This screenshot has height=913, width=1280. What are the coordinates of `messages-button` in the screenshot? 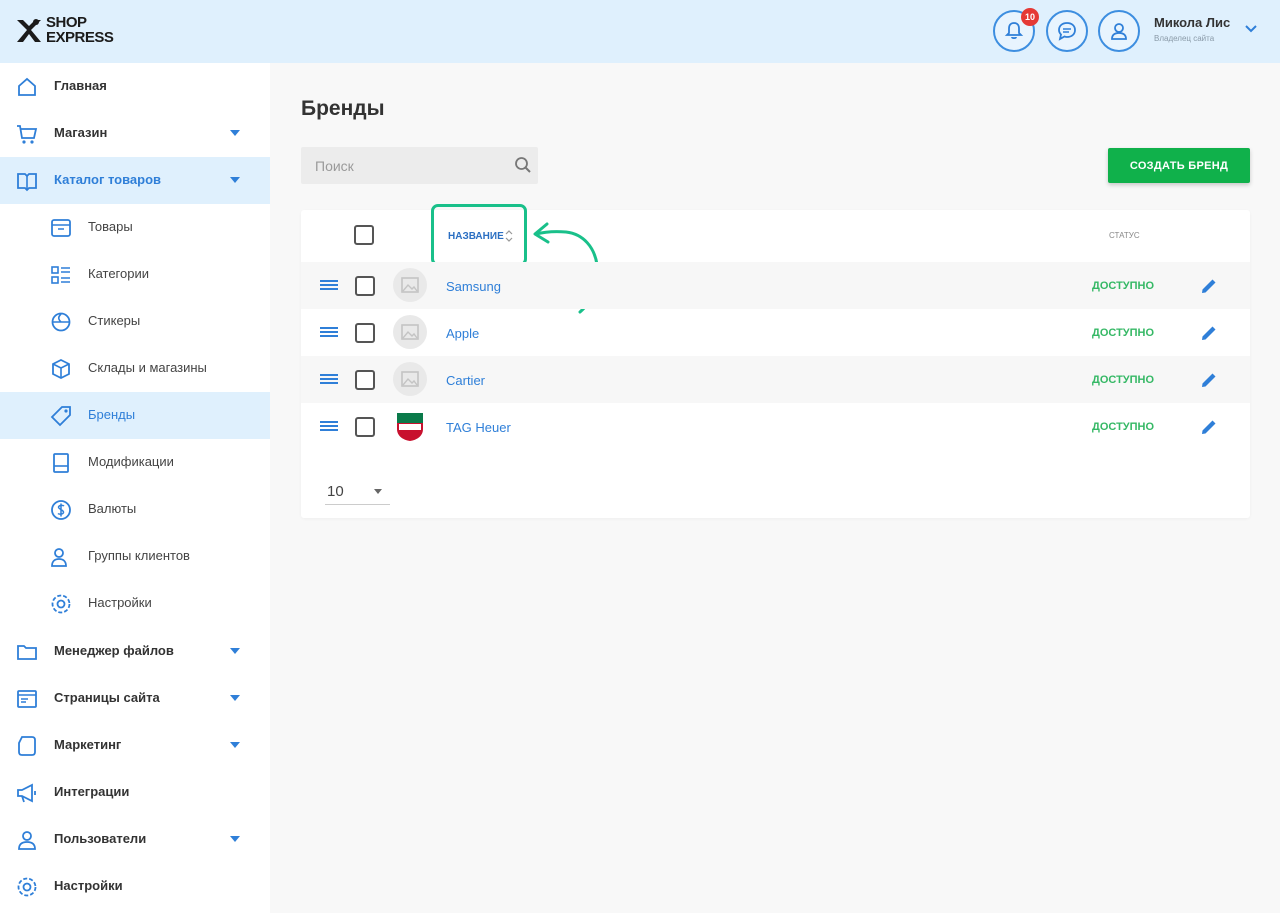 It's located at (1067, 31).